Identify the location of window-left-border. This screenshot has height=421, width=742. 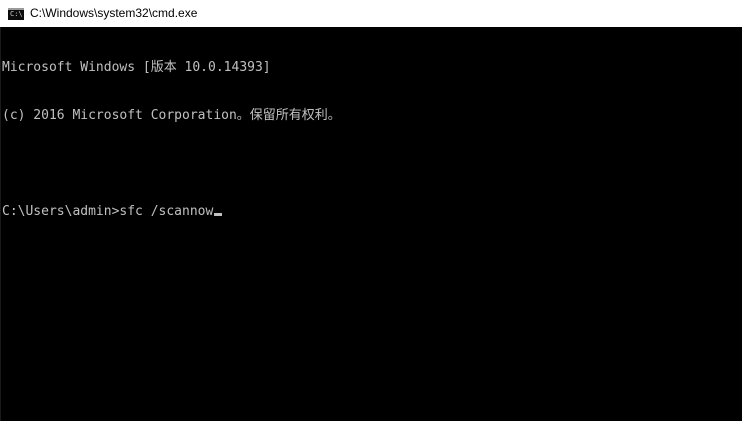
(0, 224).